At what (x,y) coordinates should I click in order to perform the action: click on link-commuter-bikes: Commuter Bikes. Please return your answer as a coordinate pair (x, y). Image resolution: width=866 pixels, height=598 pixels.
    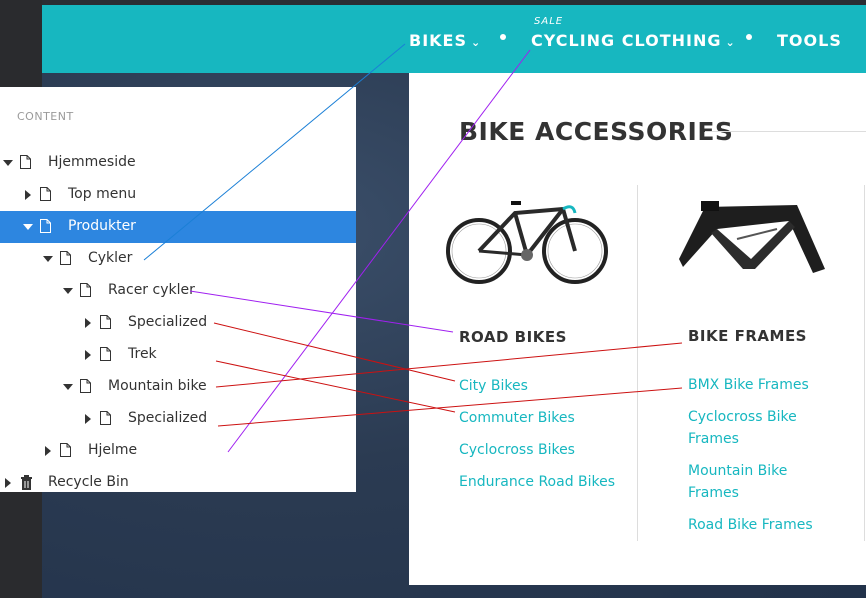
    Looking at the image, I should click on (517, 418).